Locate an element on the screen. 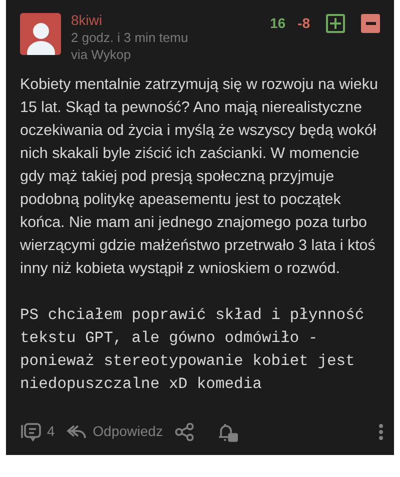 Image resolution: width=400 pixels, height=477 pixels. comments-count: 4 is located at coordinates (51, 431).